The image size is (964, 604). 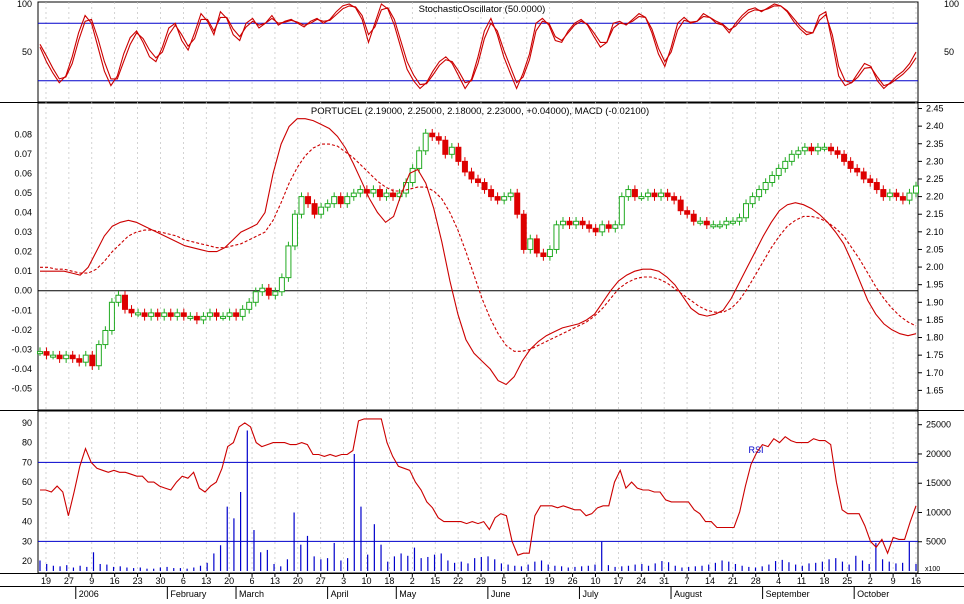 What do you see at coordinates (936, 542) in the screenshot?
I see `volume-ytick: 5000` at bounding box center [936, 542].